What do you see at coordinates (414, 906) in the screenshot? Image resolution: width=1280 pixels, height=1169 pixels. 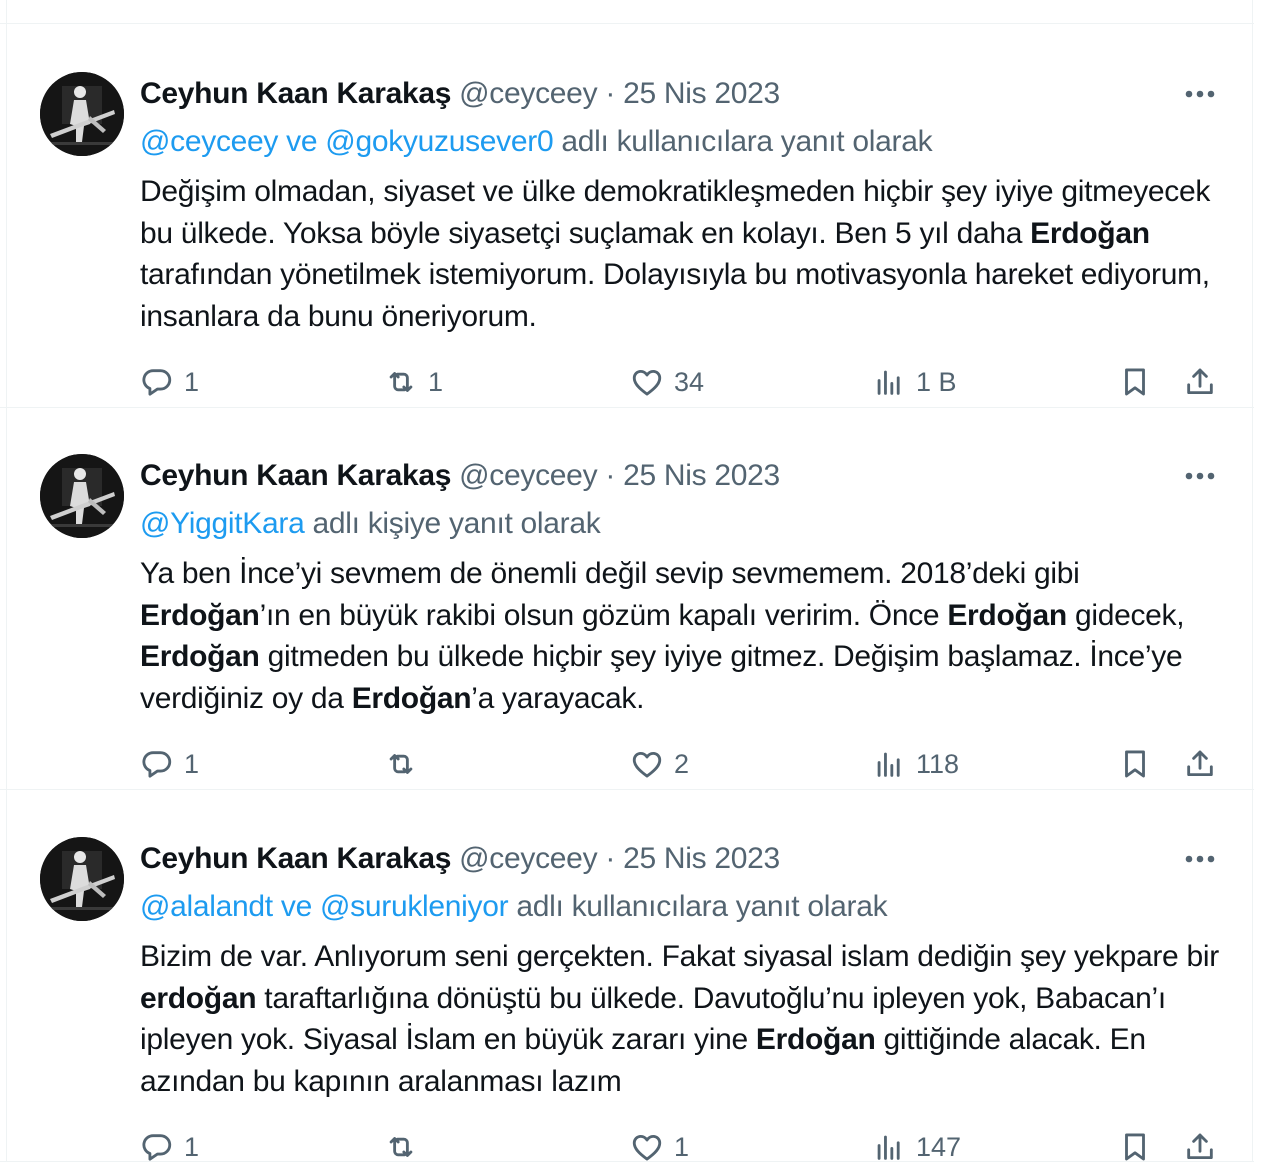 I see `mention-link: @surukleniyor` at bounding box center [414, 906].